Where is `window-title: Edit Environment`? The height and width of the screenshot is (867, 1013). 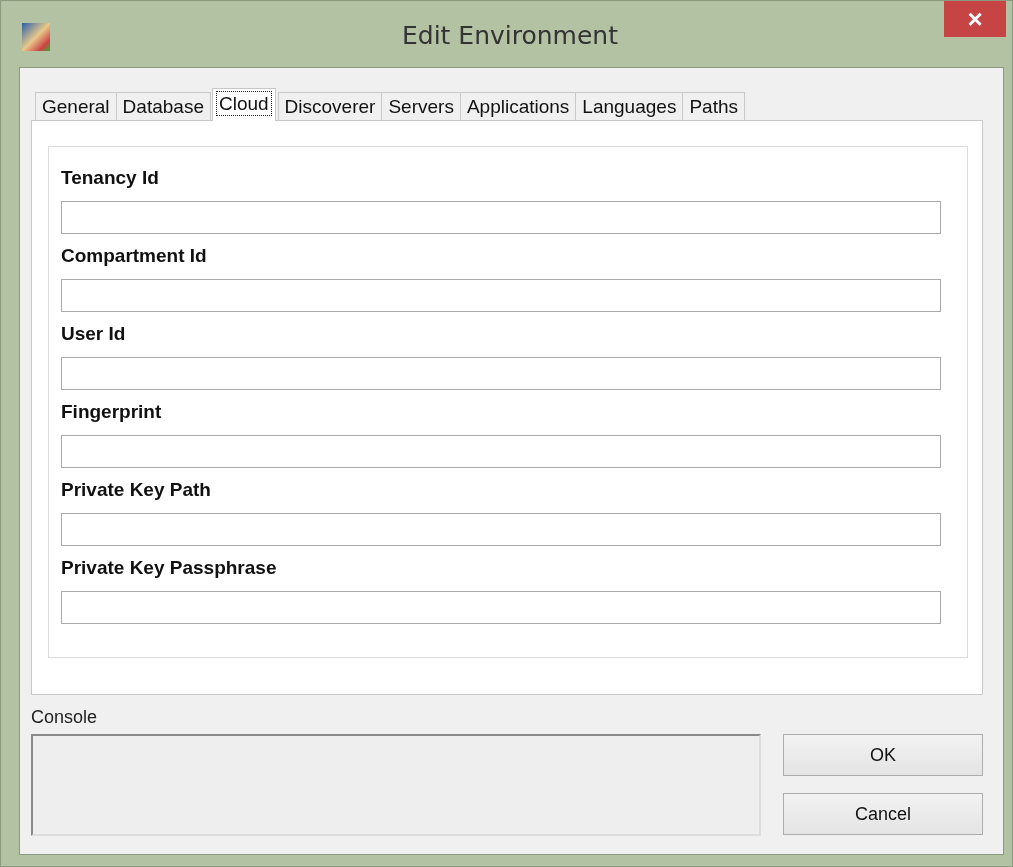 window-title: Edit Environment is located at coordinates (510, 35).